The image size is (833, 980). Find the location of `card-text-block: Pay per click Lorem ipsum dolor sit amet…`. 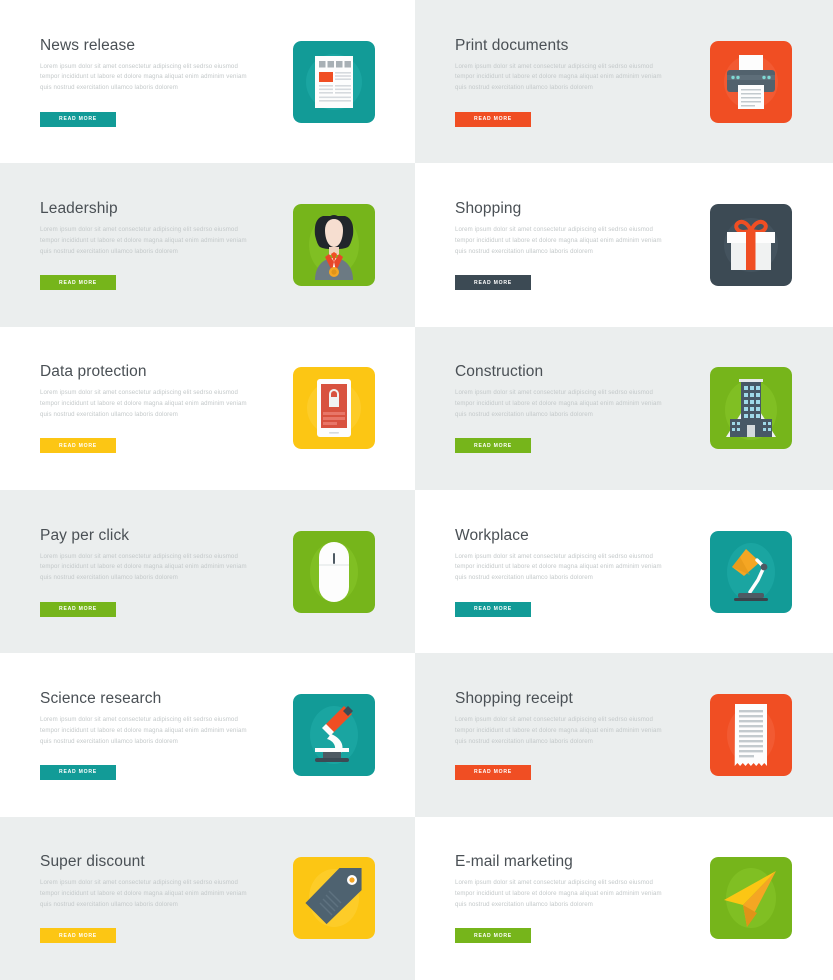

card-text-block: Pay per click Lorem ipsum dolor sit amet… is located at coordinates (147, 572).